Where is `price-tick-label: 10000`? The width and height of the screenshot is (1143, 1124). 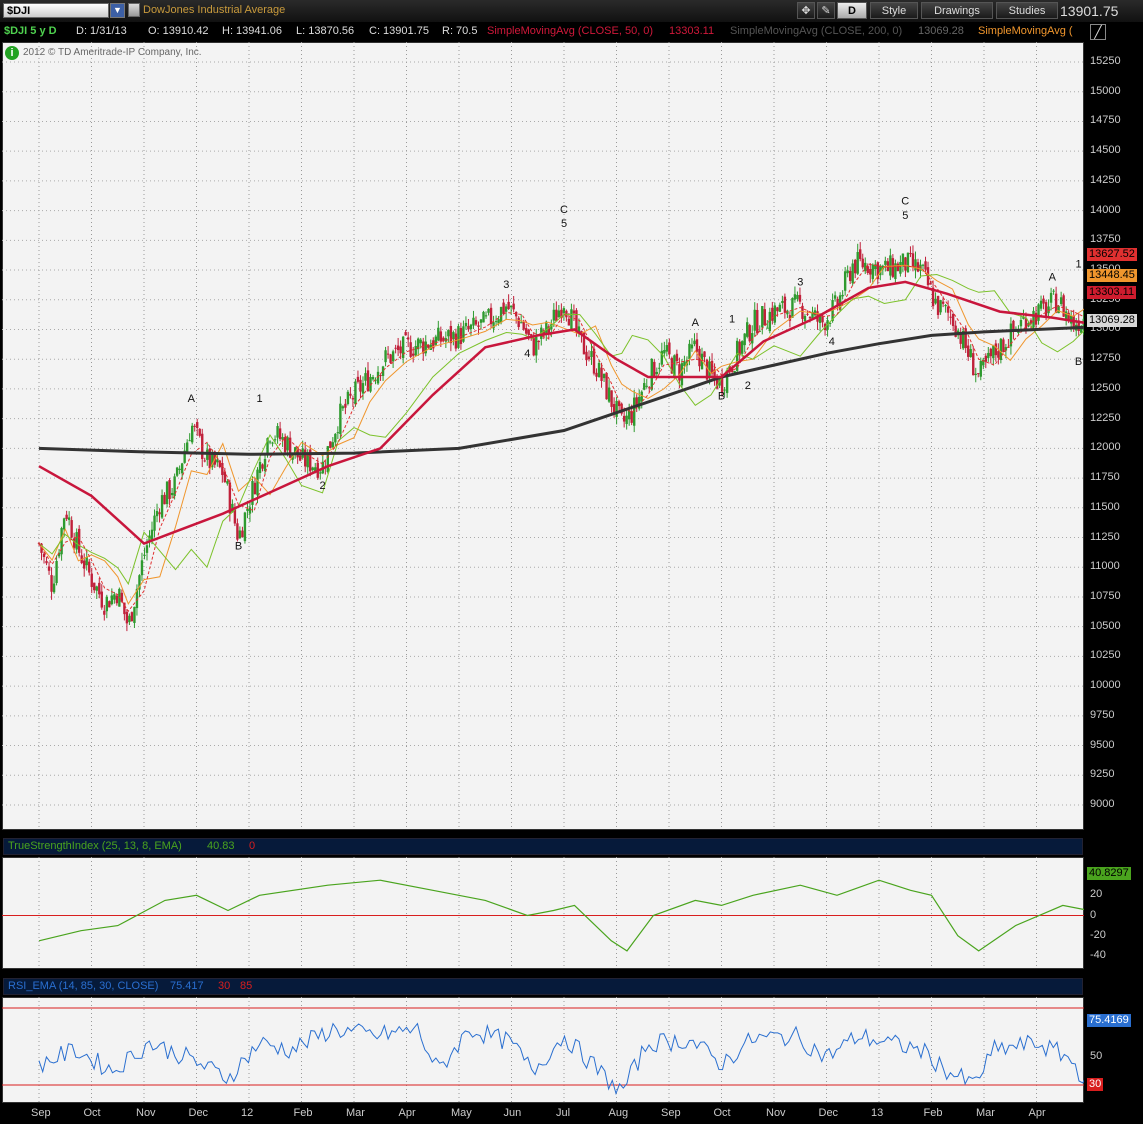 price-tick-label: 10000 is located at coordinates (1105, 685).